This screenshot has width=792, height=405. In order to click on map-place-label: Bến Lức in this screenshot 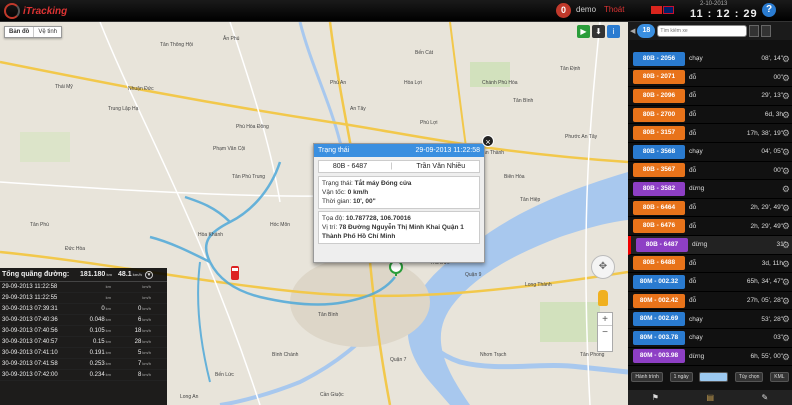, I will do `click(224, 375)`.